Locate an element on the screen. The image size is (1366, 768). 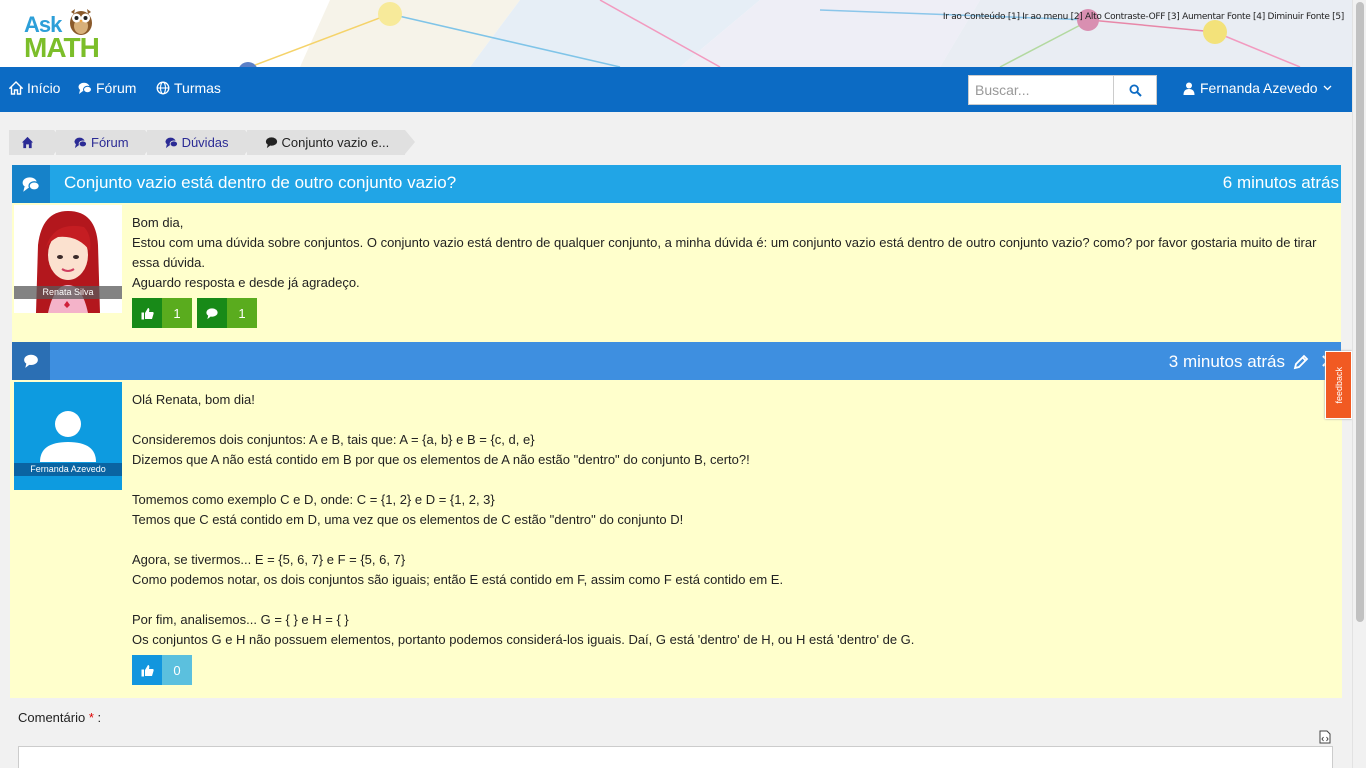
nav-forum-label: Fórum is located at coordinates (116, 88).